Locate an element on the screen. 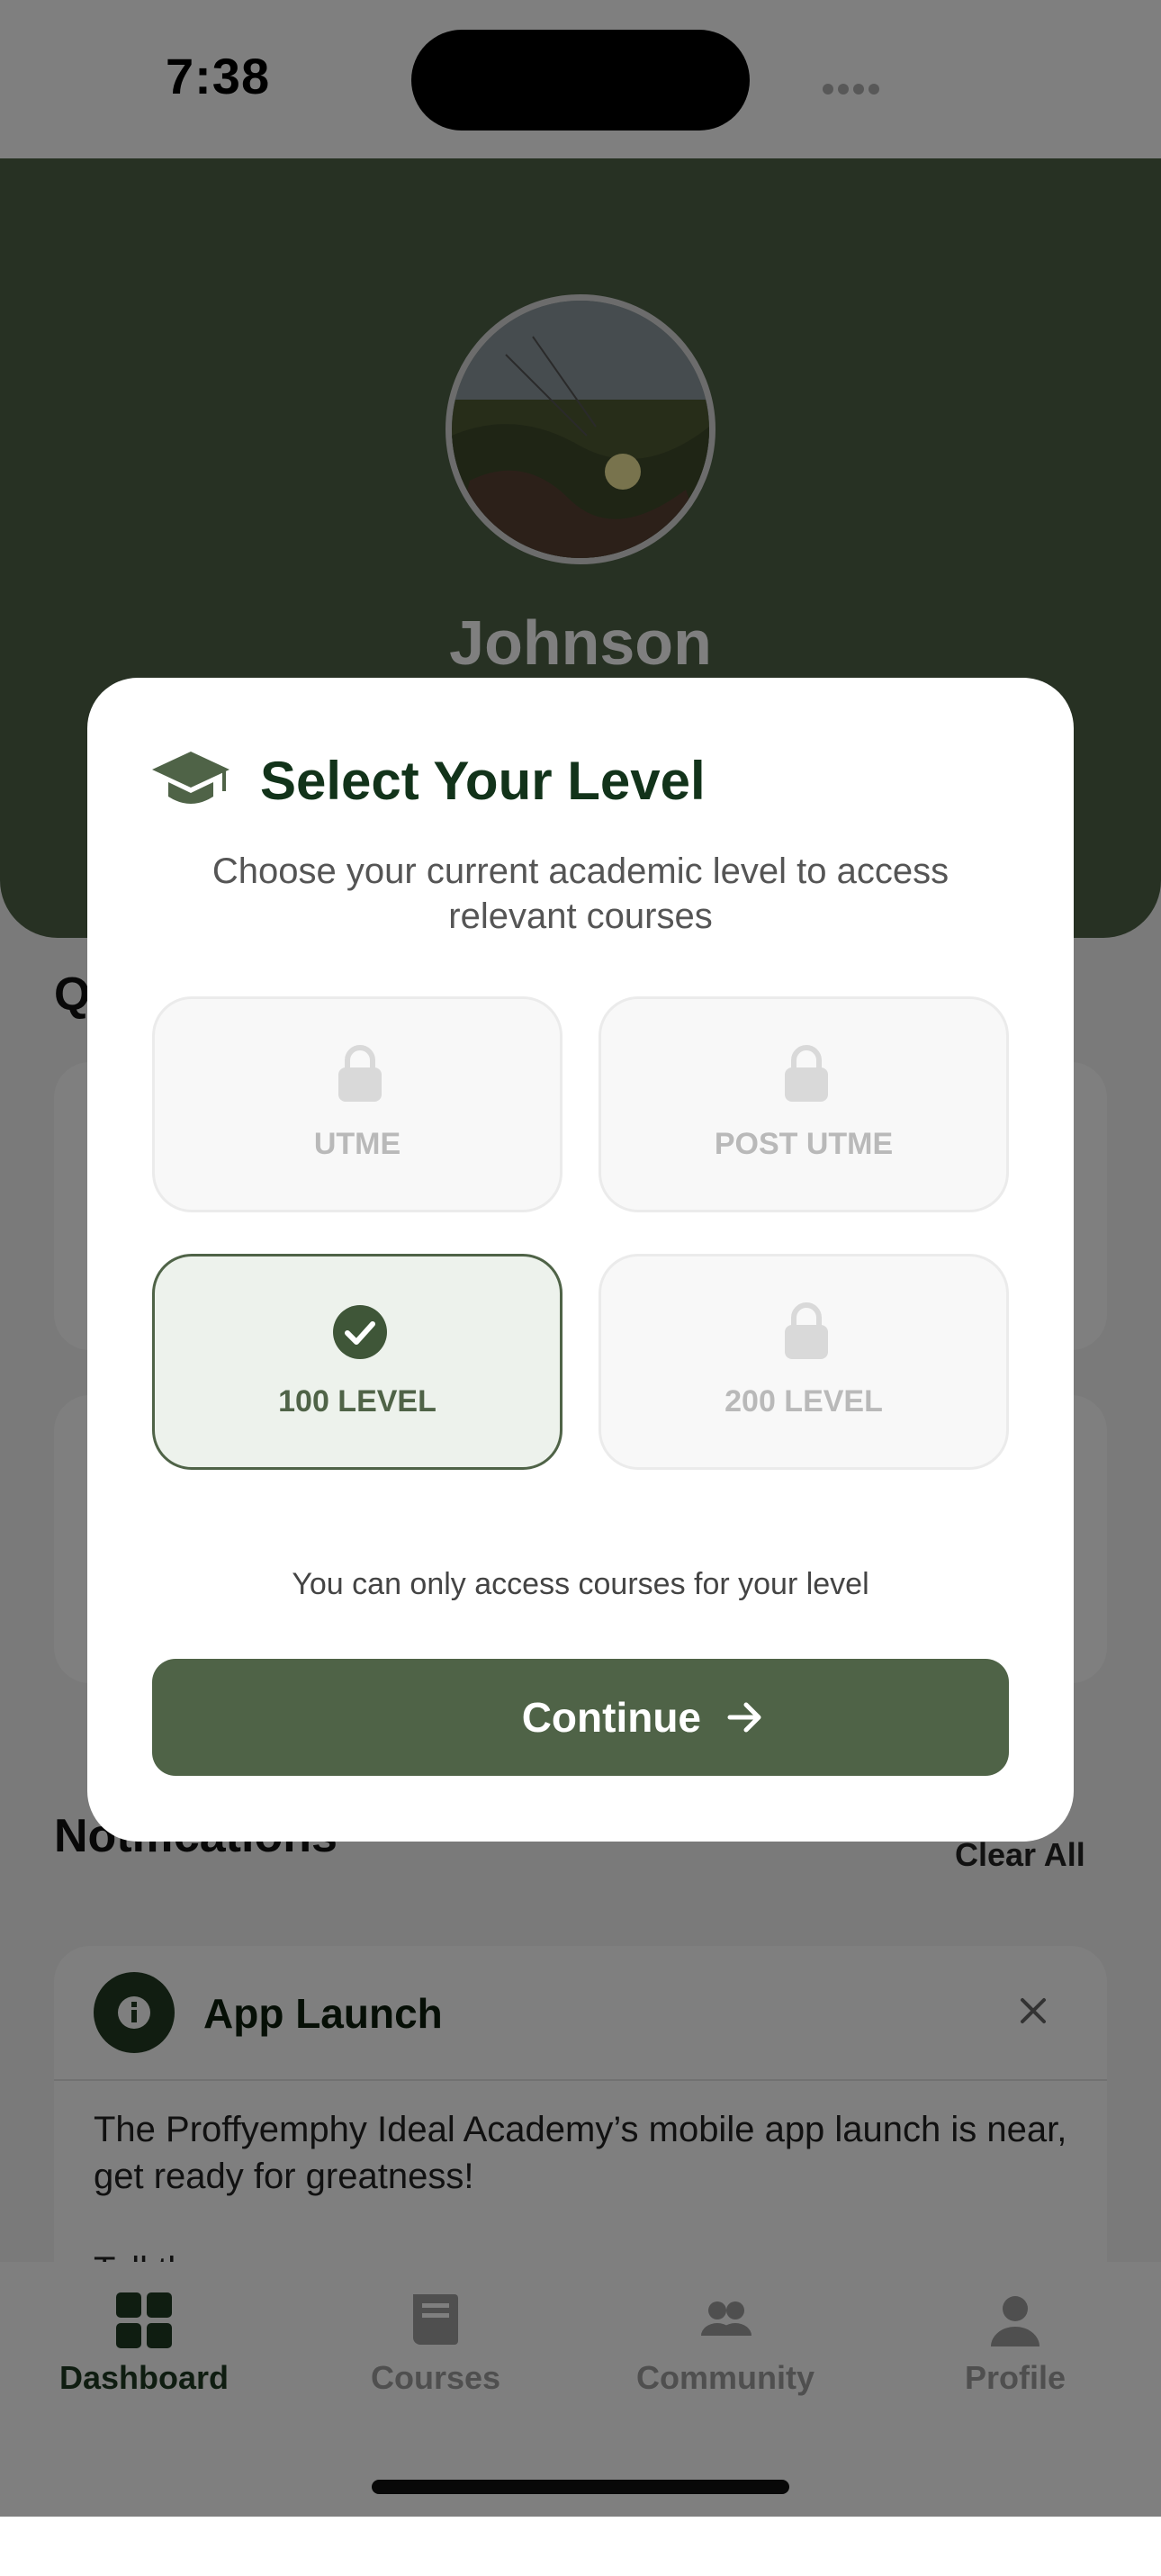 This screenshot has width=1161, height=2576. continue-button: Continue is located at coordinates (580, 1717).